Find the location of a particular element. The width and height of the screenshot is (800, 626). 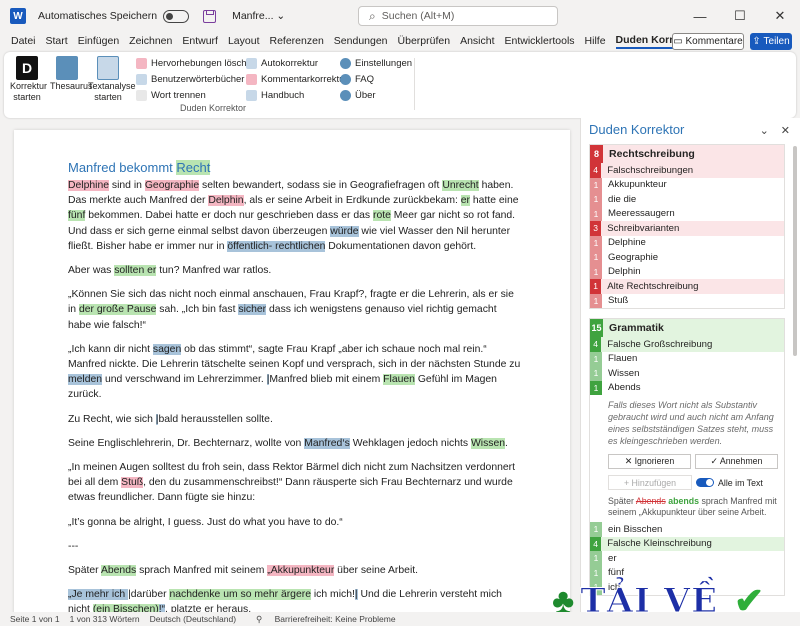

category-row: 3 Schreibvarianten is located at coordinates (687, 228).